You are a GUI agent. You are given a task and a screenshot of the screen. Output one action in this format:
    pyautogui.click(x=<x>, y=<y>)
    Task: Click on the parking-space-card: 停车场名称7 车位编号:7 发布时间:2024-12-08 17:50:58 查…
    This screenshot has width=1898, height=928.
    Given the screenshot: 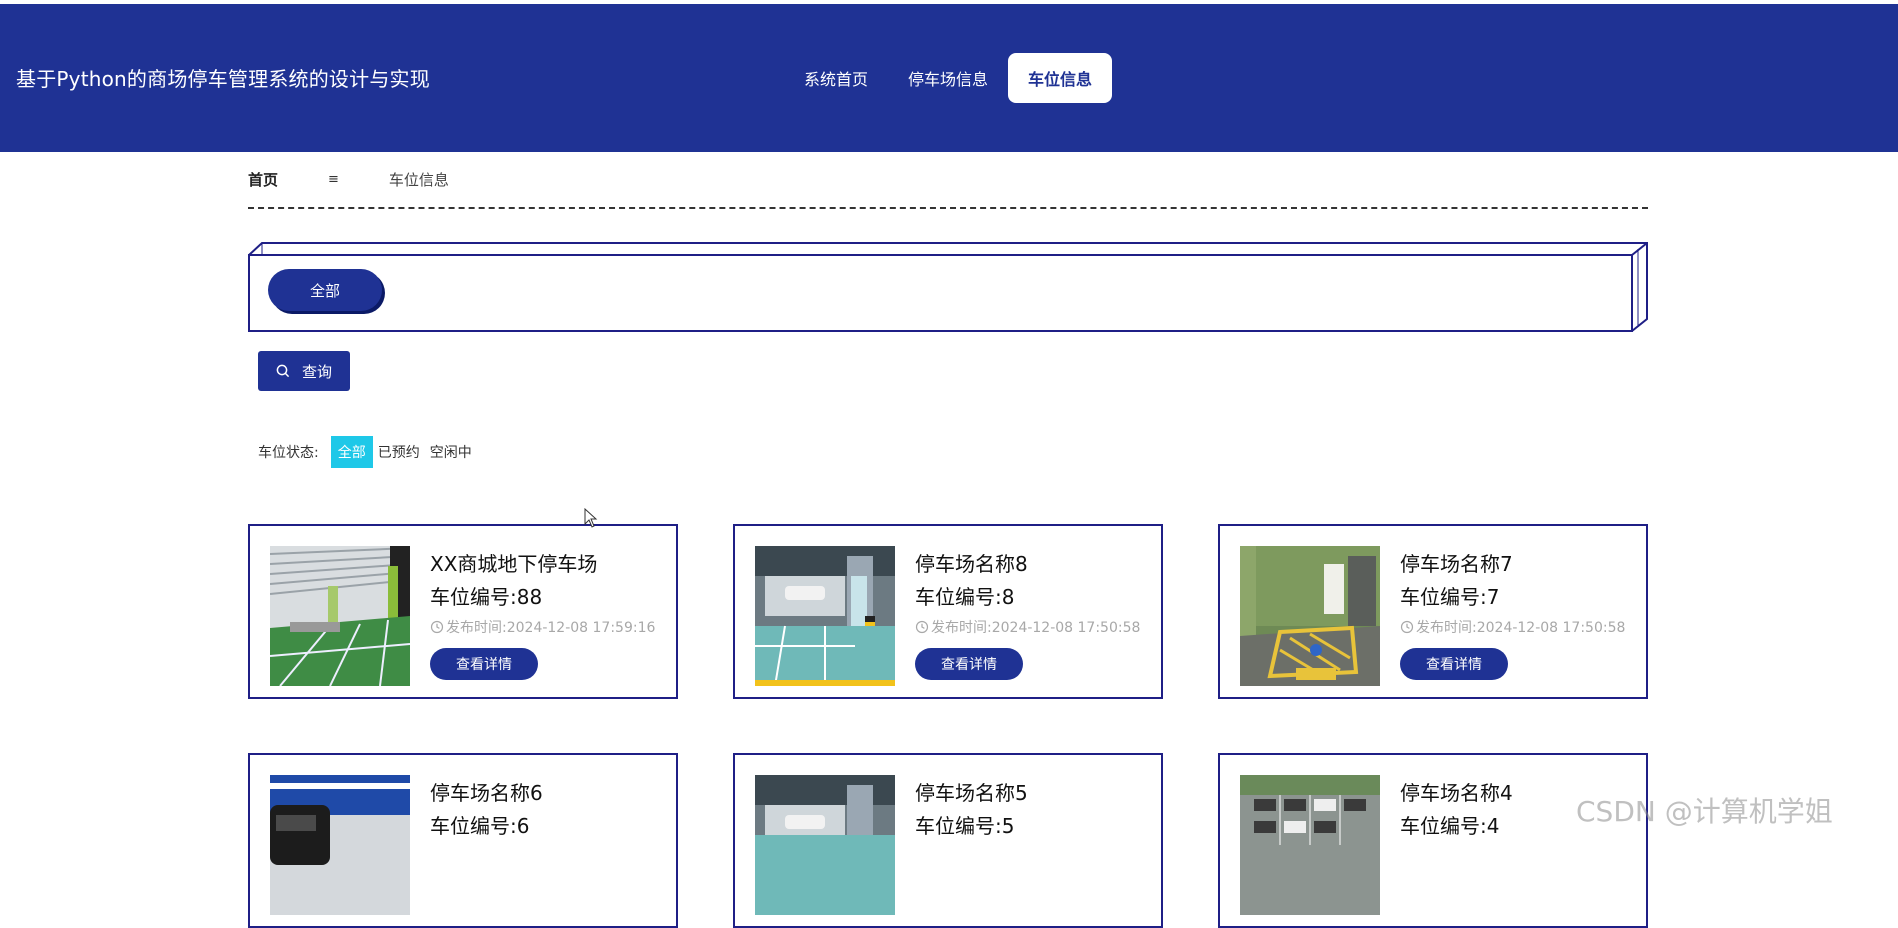 What is the action you would take?
    pyautogui.click(x=1433, y=611)
    